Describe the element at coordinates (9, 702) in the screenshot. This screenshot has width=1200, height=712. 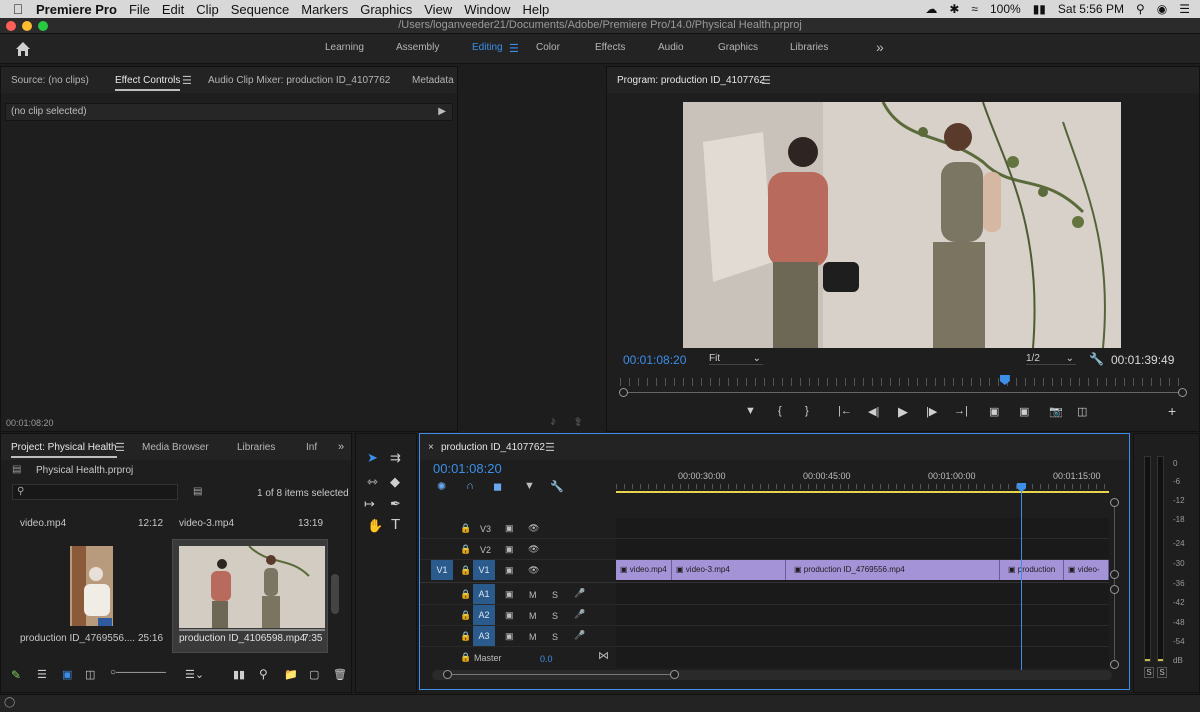
I see `status-indicator-icon: ◯` at that location.